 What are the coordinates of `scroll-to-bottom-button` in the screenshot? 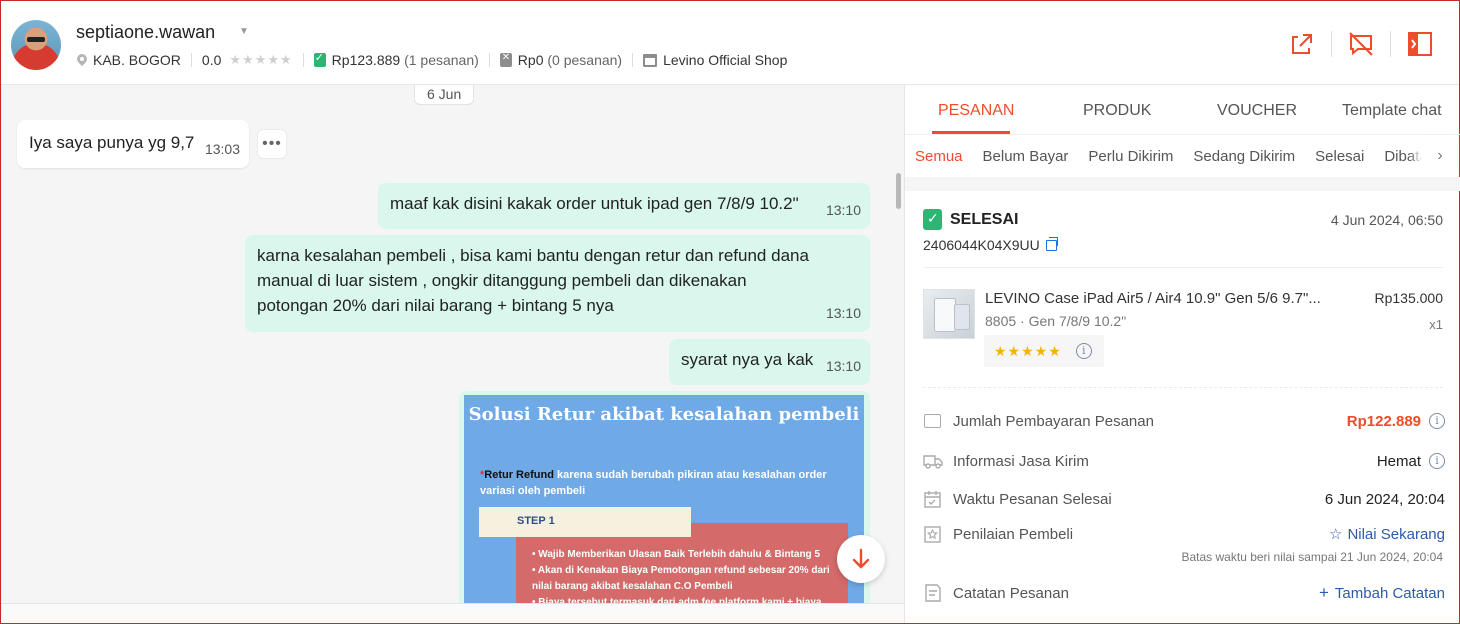 It's located at (861, 559).